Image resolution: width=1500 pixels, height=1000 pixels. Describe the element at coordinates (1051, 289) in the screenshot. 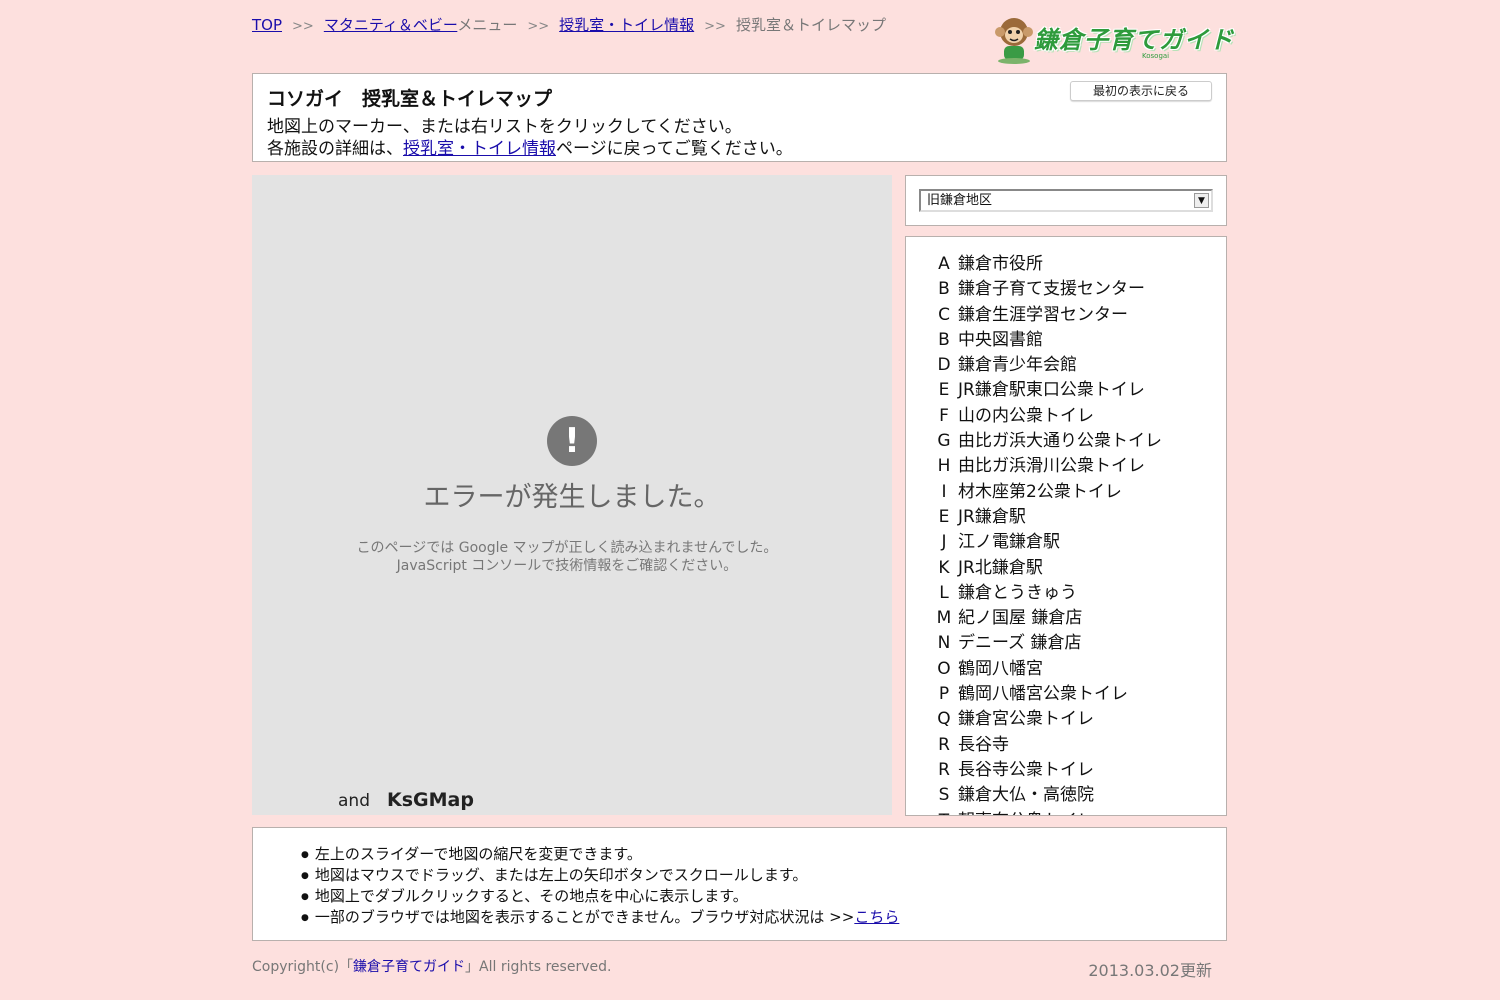

I see `facility-name: 鎌倉子育て支援センター` at that location.